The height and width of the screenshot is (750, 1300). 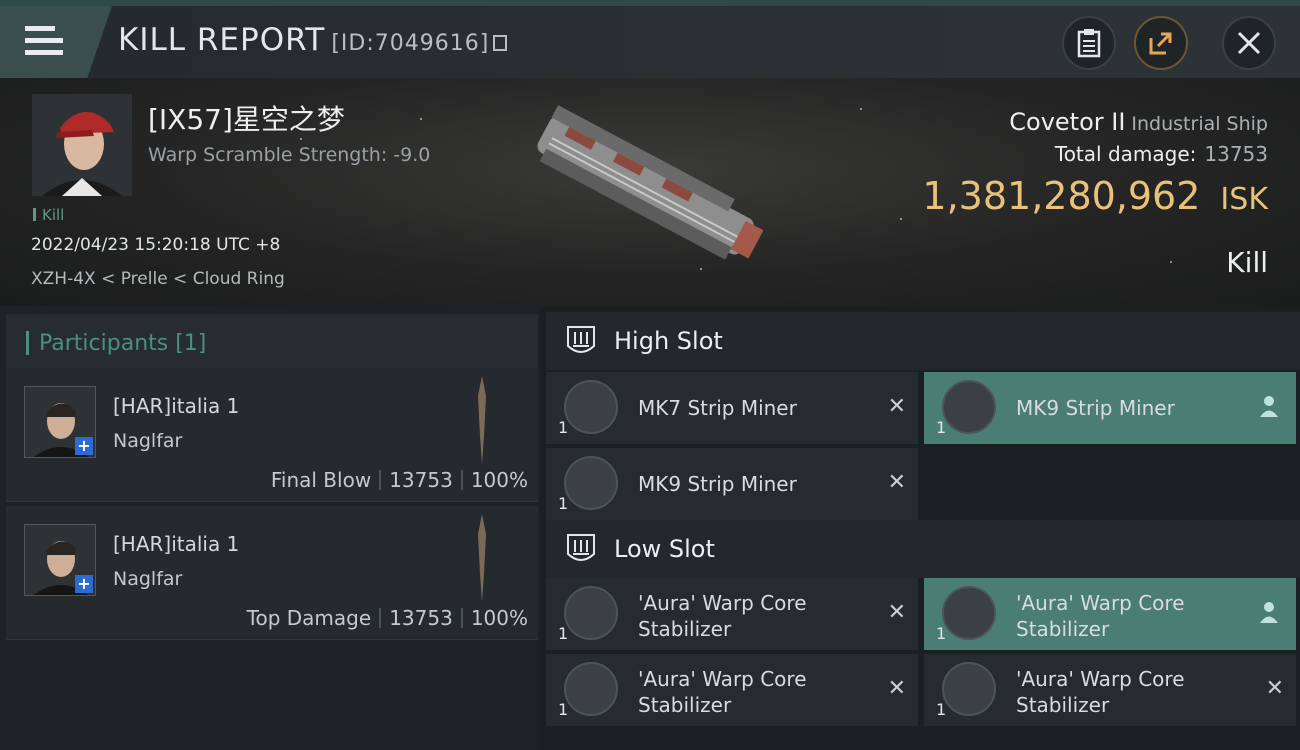 What do you see at coordinates (82, 145) in the screenshot?
I see `victim-portrait` at bounding box center [82, 145].